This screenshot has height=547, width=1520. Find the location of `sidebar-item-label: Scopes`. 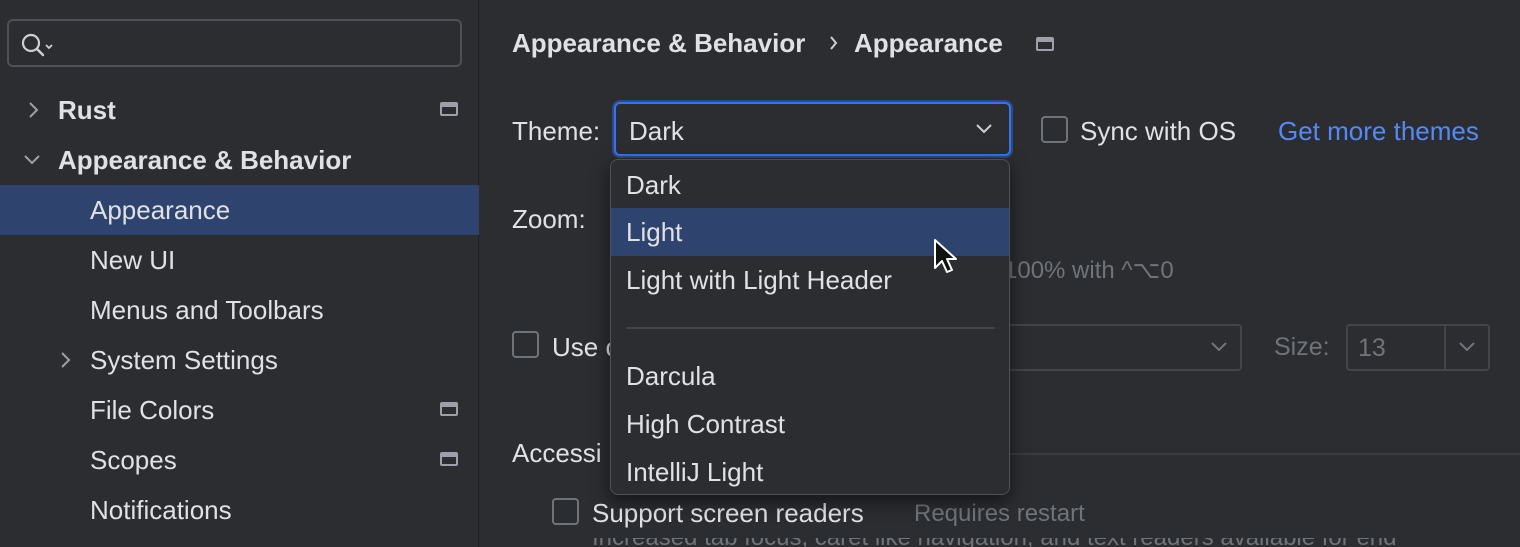

sidebar-item-label: Scopes is located at coordinates (133, 459).